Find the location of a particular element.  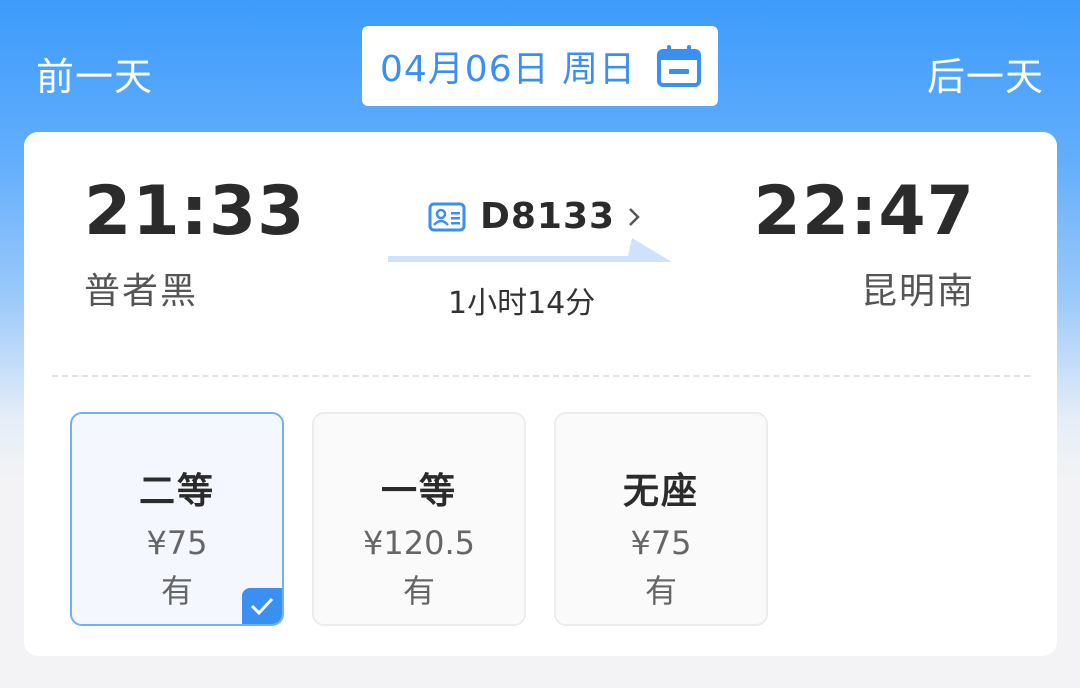

seat-option-standing: 无座 ¥75 有 is located at coordinates (661, 519).